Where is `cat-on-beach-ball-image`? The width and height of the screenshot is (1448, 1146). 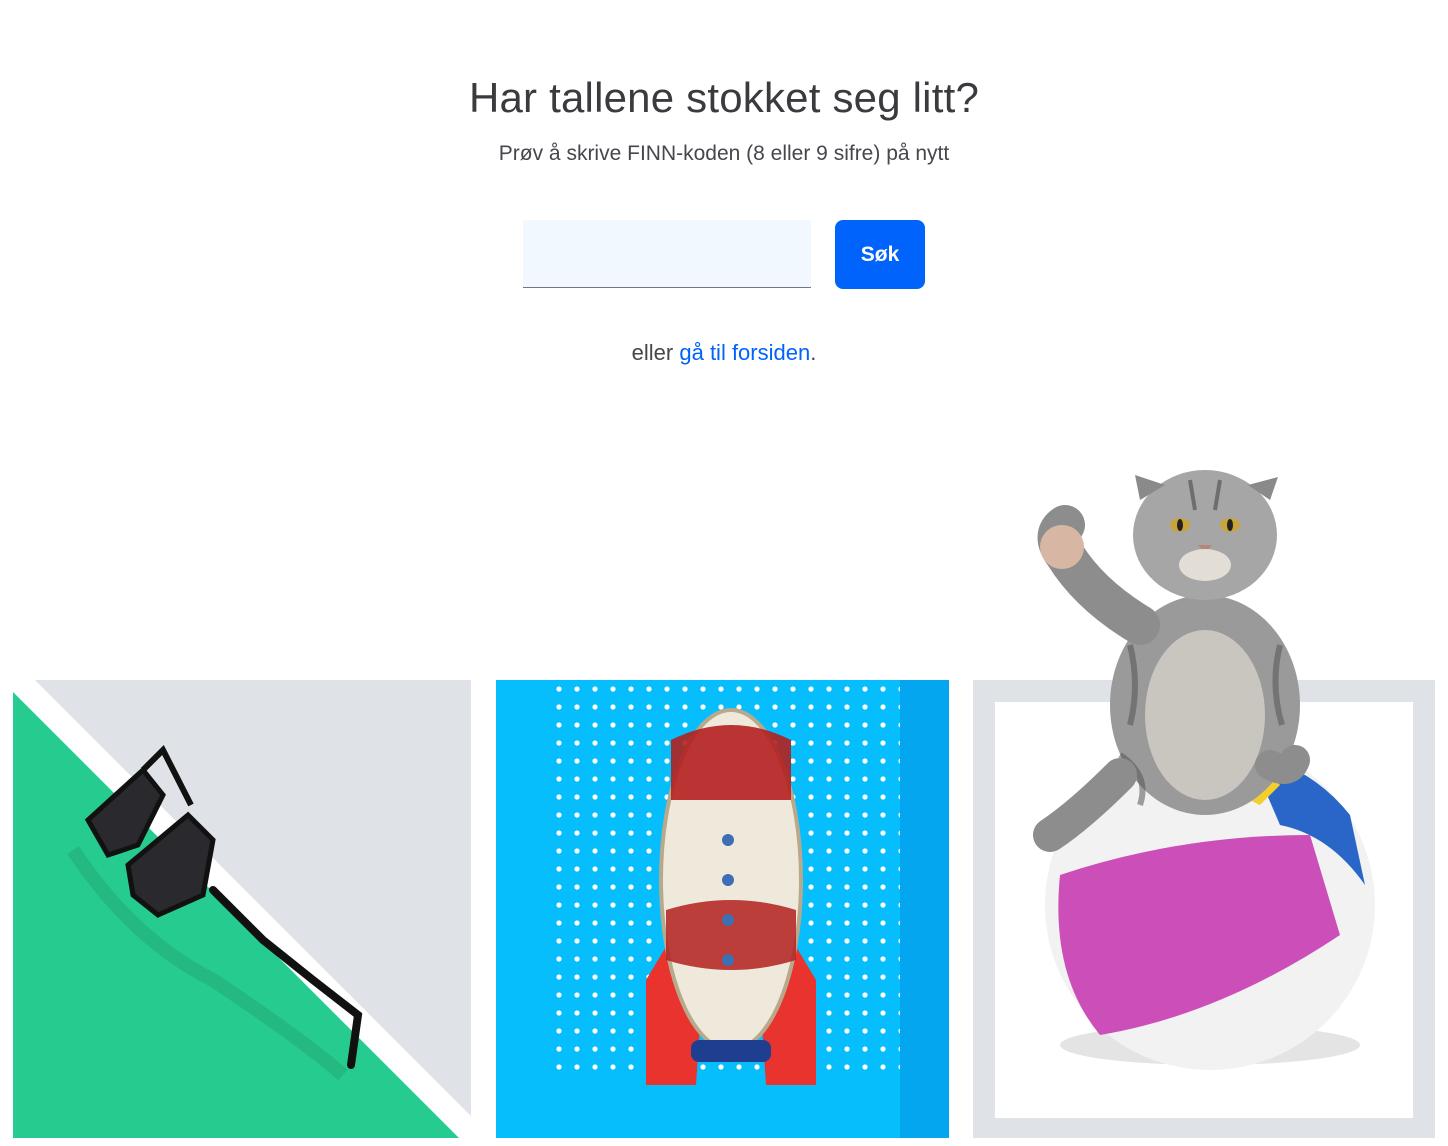
cat-on-beach-ball-image is located at coordinates (1200, 765).